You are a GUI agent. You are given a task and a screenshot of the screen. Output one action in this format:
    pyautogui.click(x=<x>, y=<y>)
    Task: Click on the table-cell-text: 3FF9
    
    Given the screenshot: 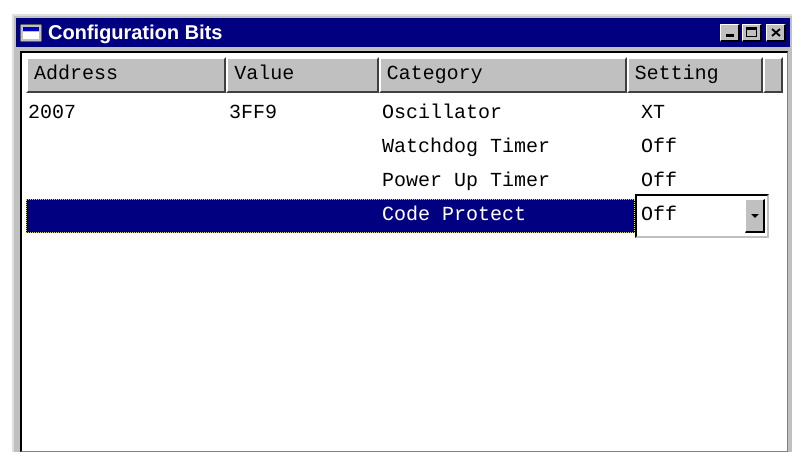 What is the action you would take?
    pyautogui.click(x=253, y=114)
    